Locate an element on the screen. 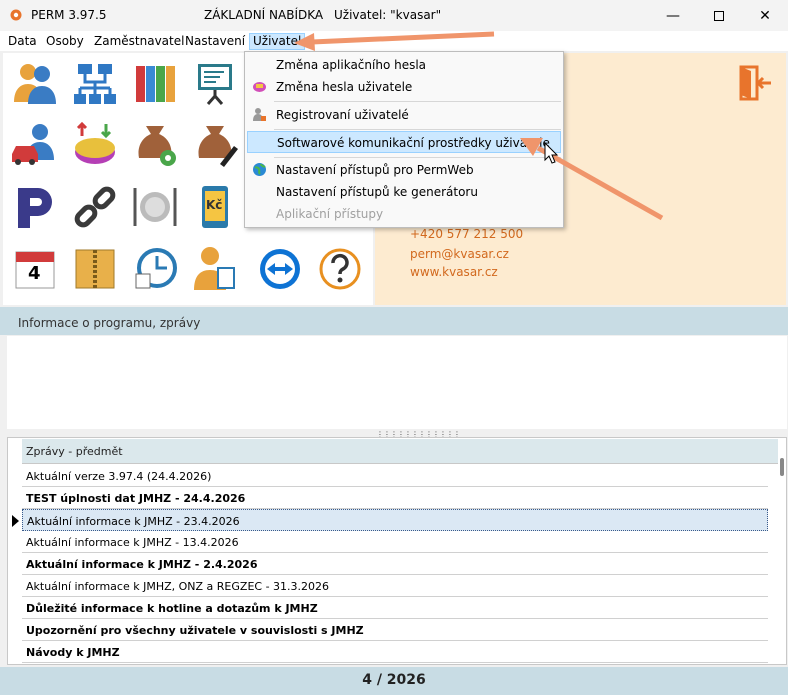  message-row: Aktuální verze 3.97.4 (24.4.2026) is located at coordinates (395, 476).